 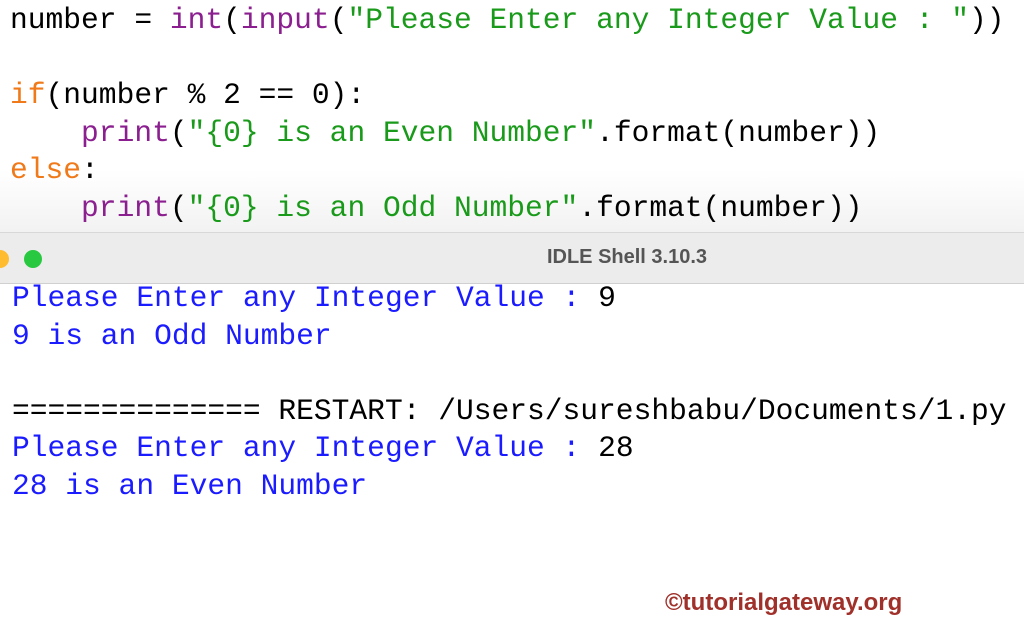 I want to click on code-token: 9, so click(x=607, y=298).